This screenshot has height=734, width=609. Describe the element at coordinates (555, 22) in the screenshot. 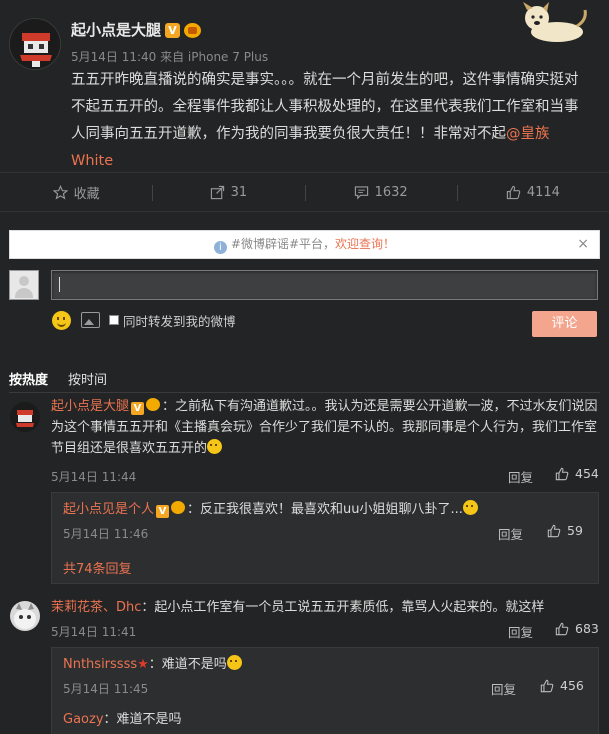

I see `dog-sticker-icon` at that location.